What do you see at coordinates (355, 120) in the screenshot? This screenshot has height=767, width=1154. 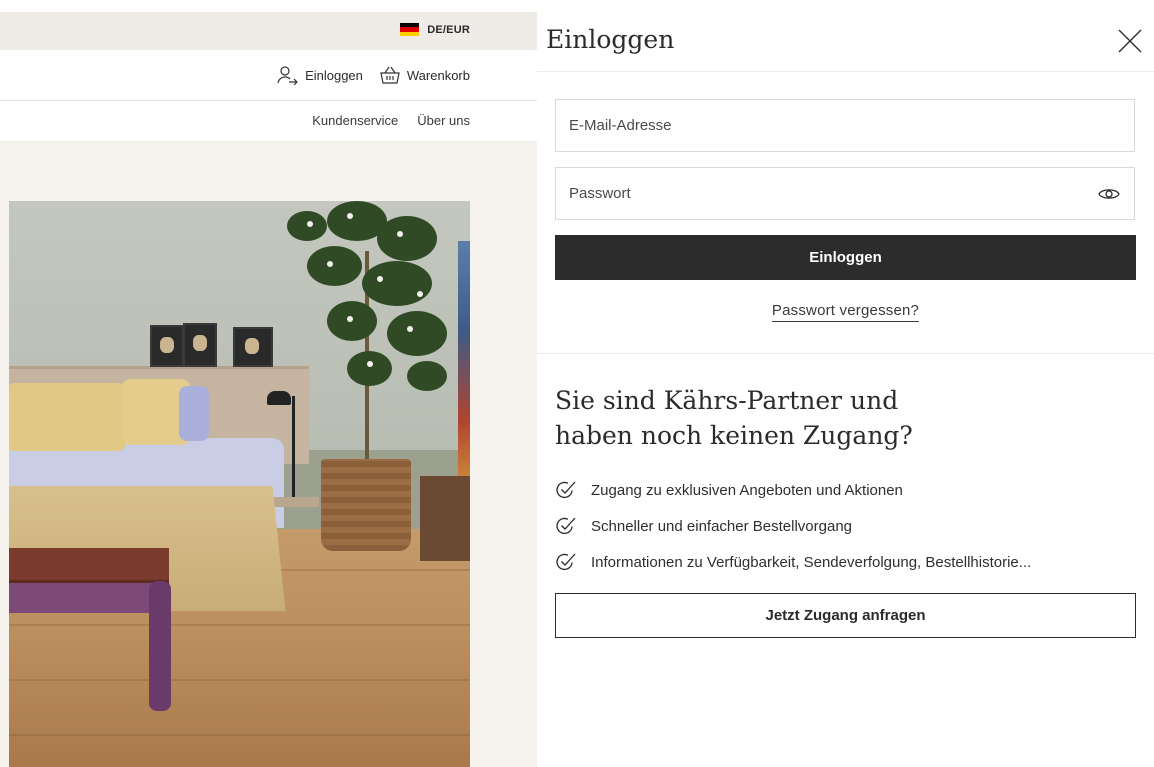 I see `nav-kundenservice: Kundenservice` at bounding box center [355, 120].